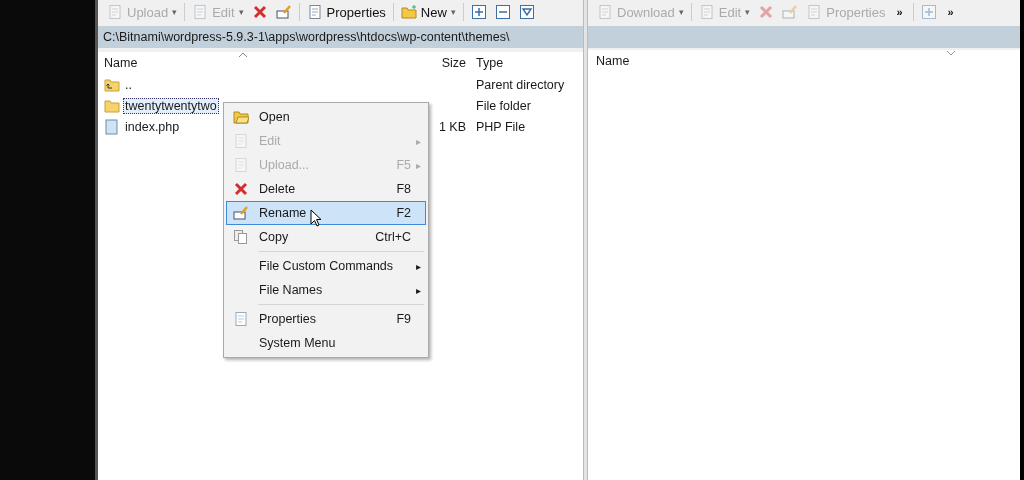 The width and height of the screenshot is (1024, 480). What do you see at coordinates (520, 84) in the screenshot?
I see `file-type: Parent directory` at bounding box center [520, 84].